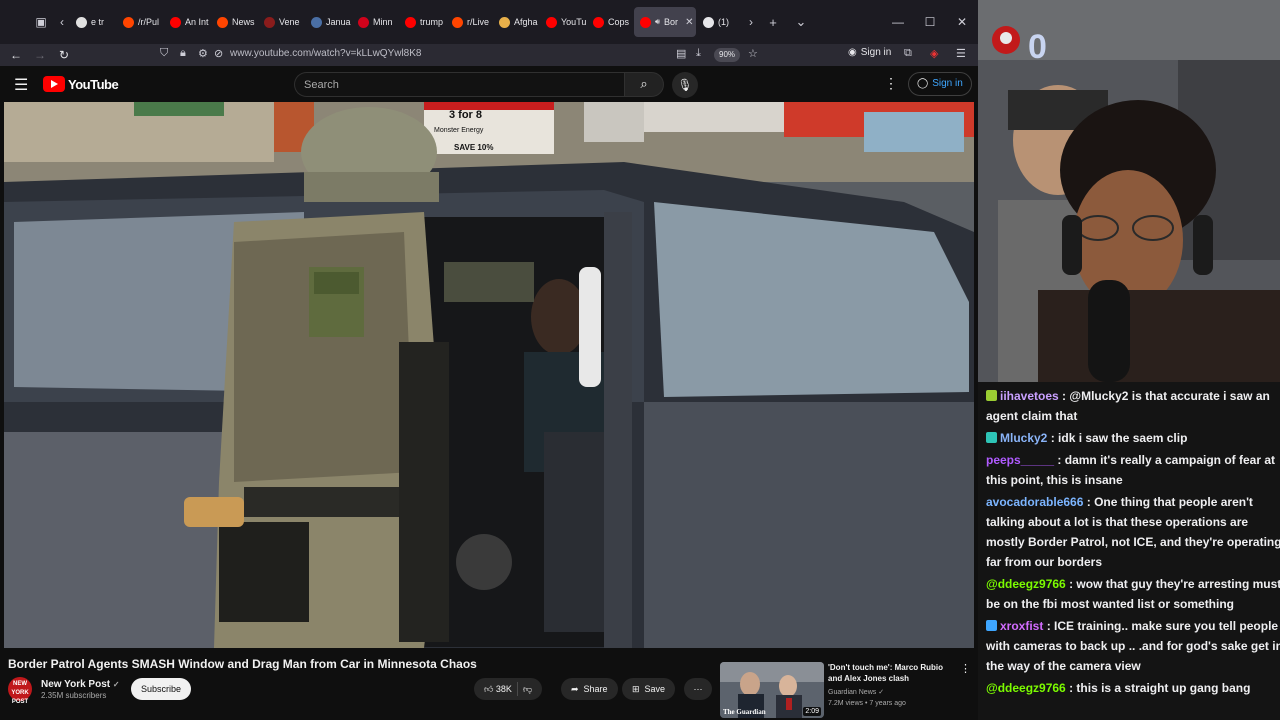 This screenshot has height=720, width=1280. What do you see at coordinates (852, 52) in the screenshot?
I see `account-icon: ◉` at bounding box center [852, 52].